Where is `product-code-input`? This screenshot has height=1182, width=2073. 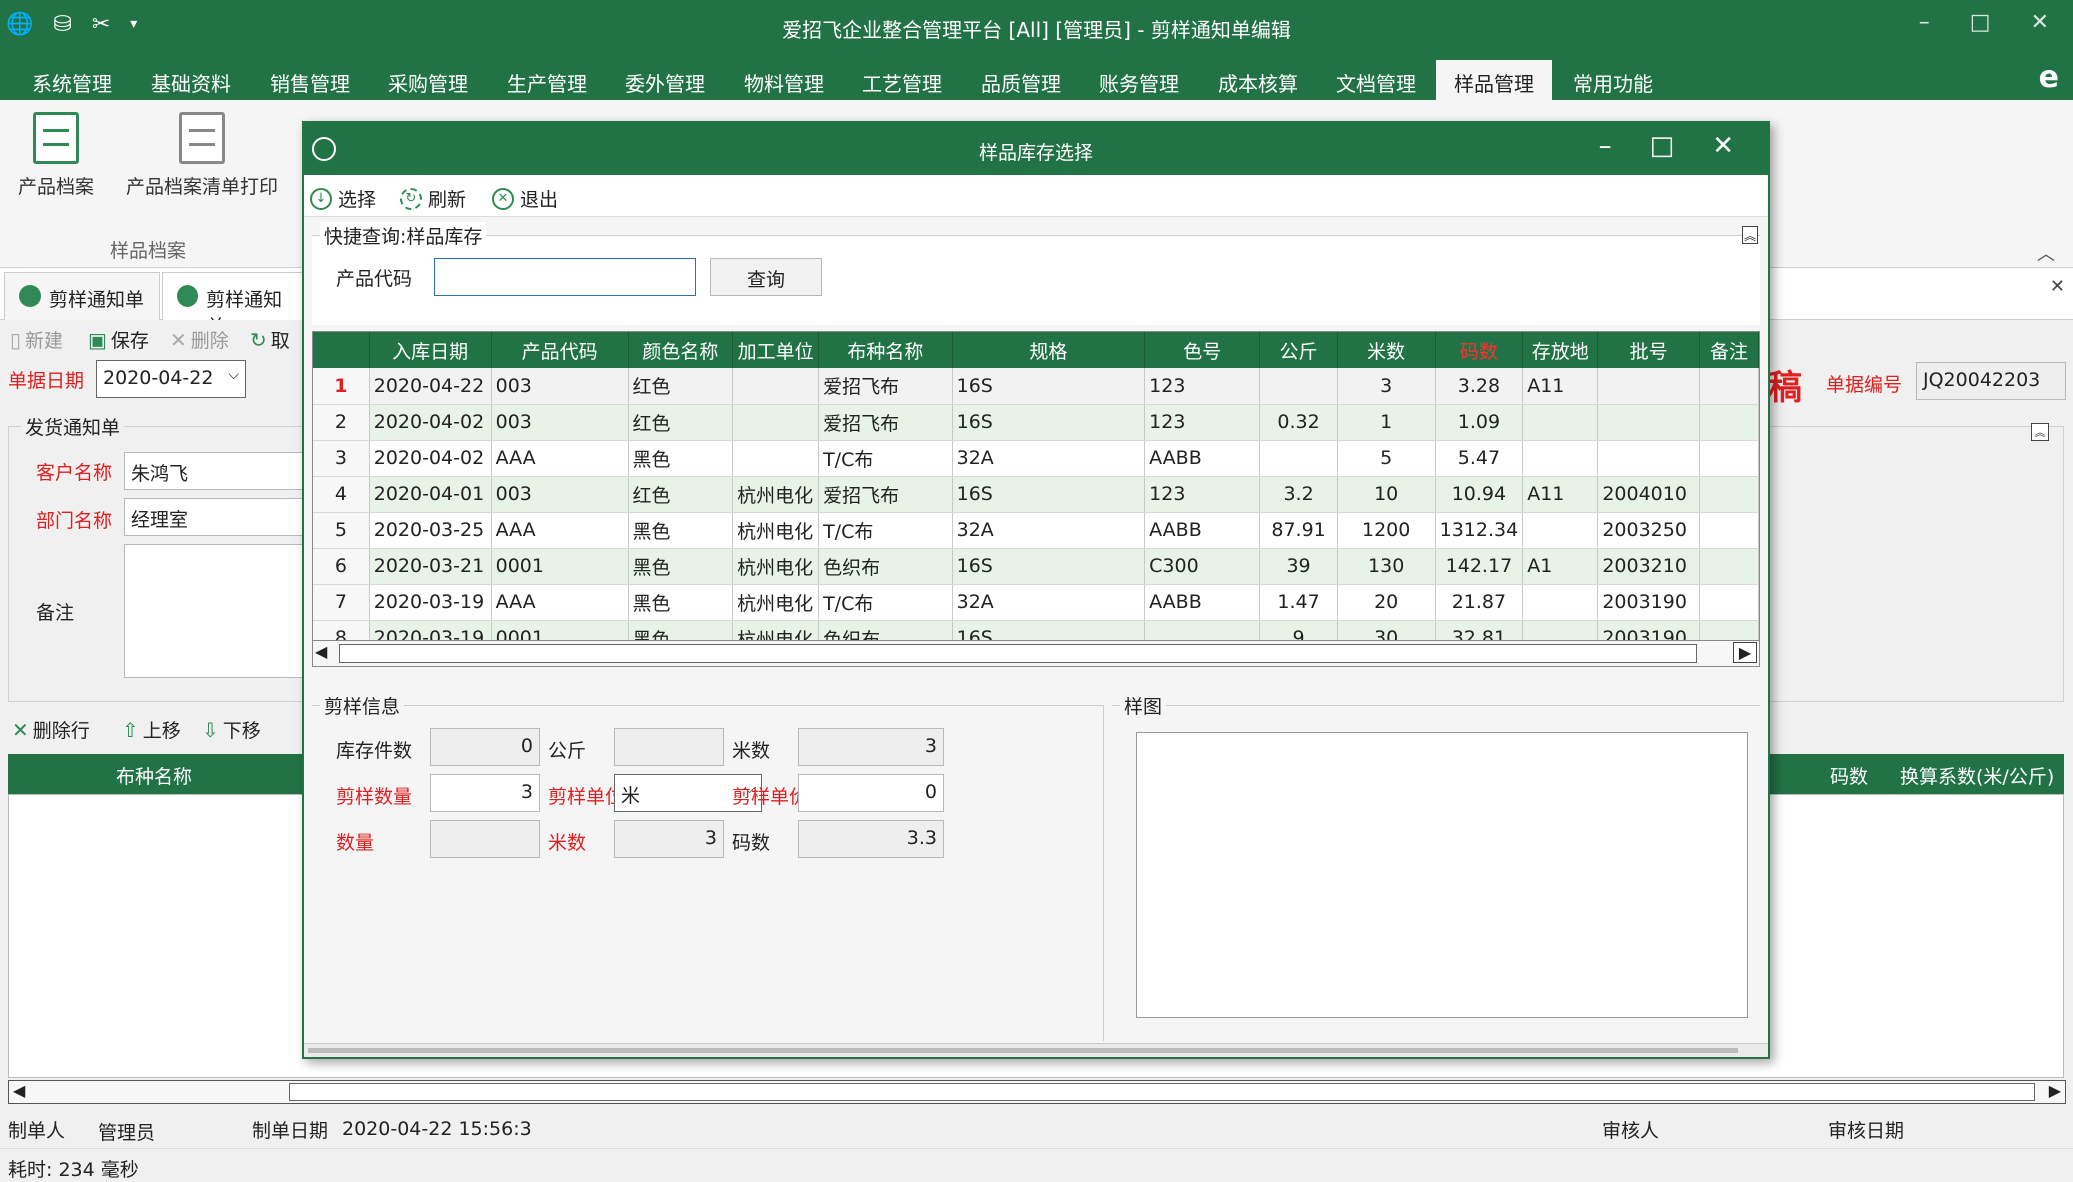
product-code-input is located at coordinates (565, 277).